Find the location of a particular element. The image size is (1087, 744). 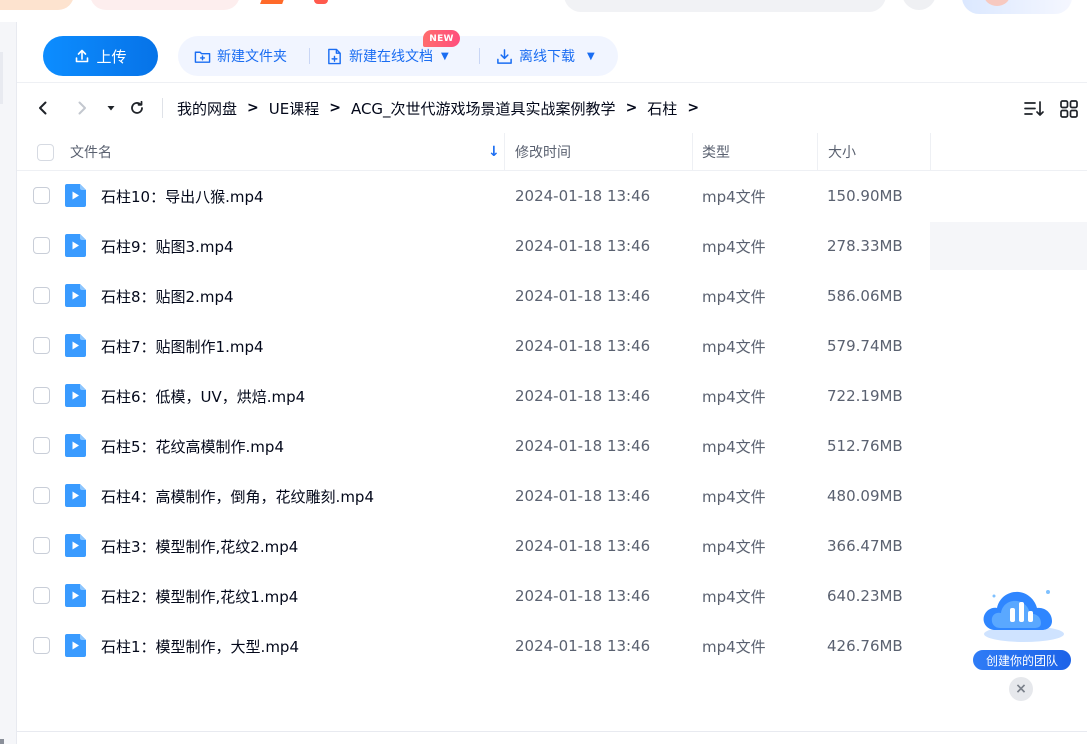

history-dropdown-button is located at coordinates (111, 108).